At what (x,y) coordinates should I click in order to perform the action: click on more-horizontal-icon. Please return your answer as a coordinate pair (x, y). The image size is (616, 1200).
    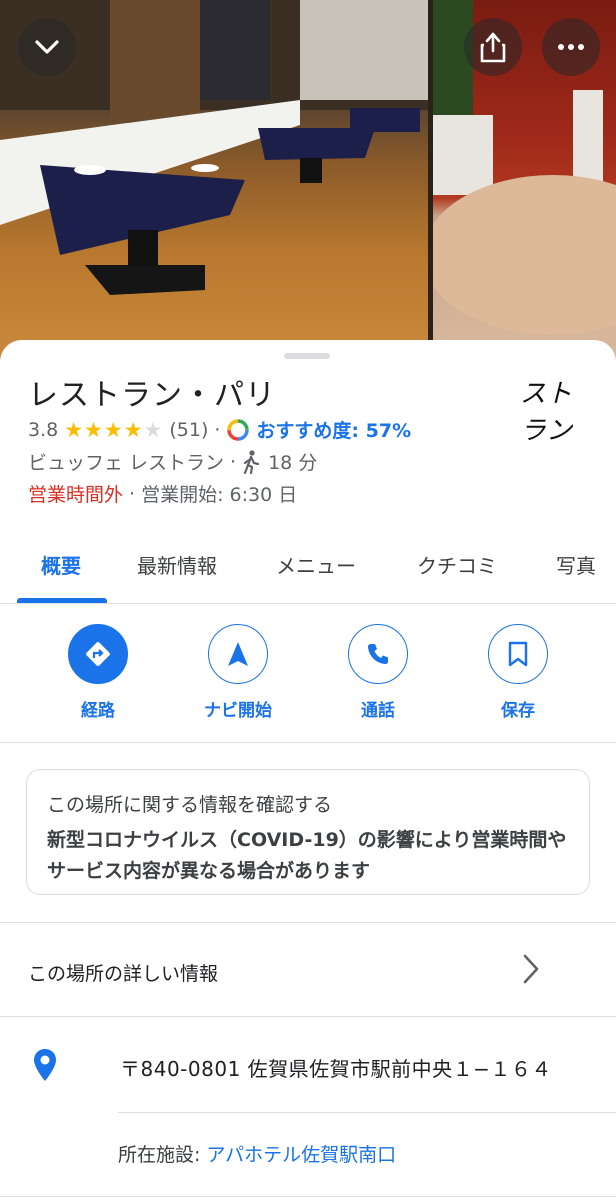
    Looking at the image, I should click on (571, 47).